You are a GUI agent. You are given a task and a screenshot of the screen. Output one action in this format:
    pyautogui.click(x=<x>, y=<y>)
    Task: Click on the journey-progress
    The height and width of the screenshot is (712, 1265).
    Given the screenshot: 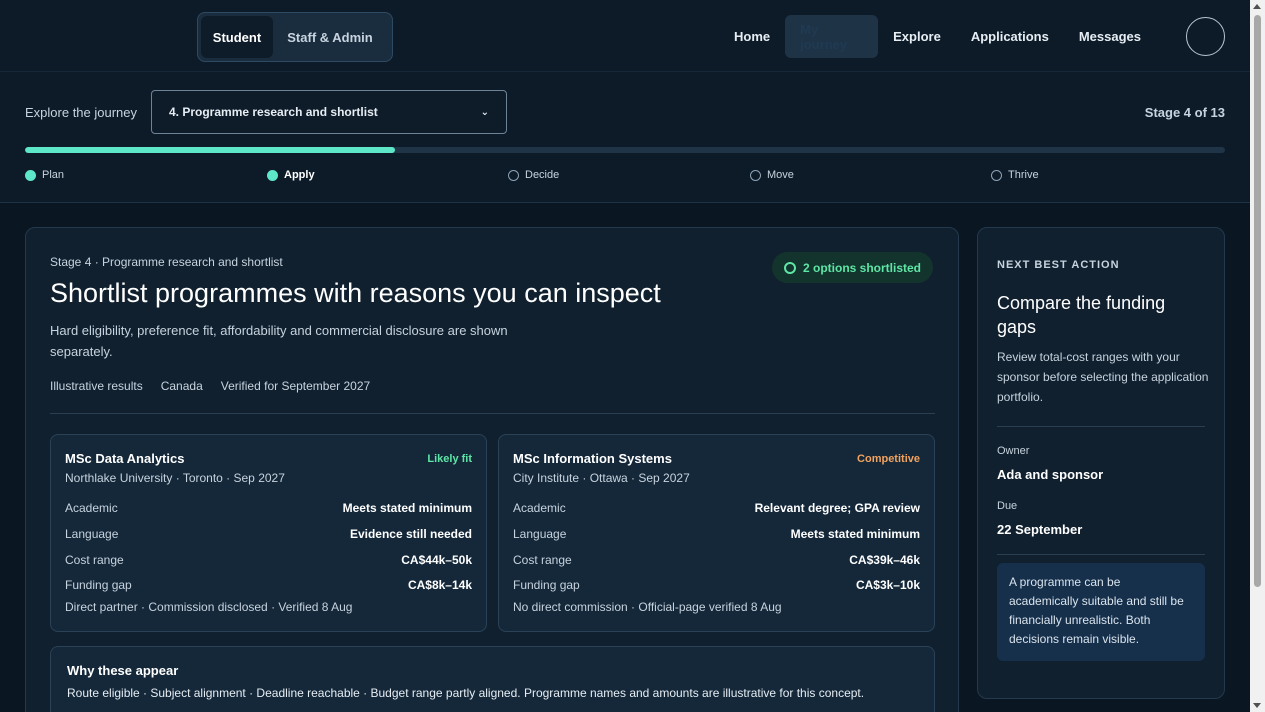 What is the action you would take?
    pyautogui.click(x=625, y=150)
    